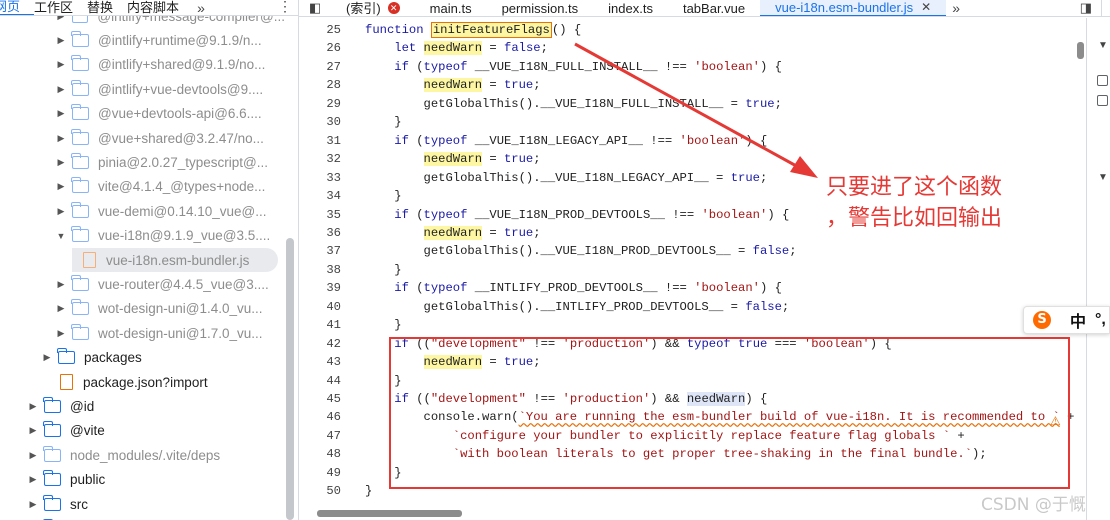 The image size is (1110, 520). Describe the element at coordinates (320, 344) in the screenshot. I see `line-number: 42` at that location.